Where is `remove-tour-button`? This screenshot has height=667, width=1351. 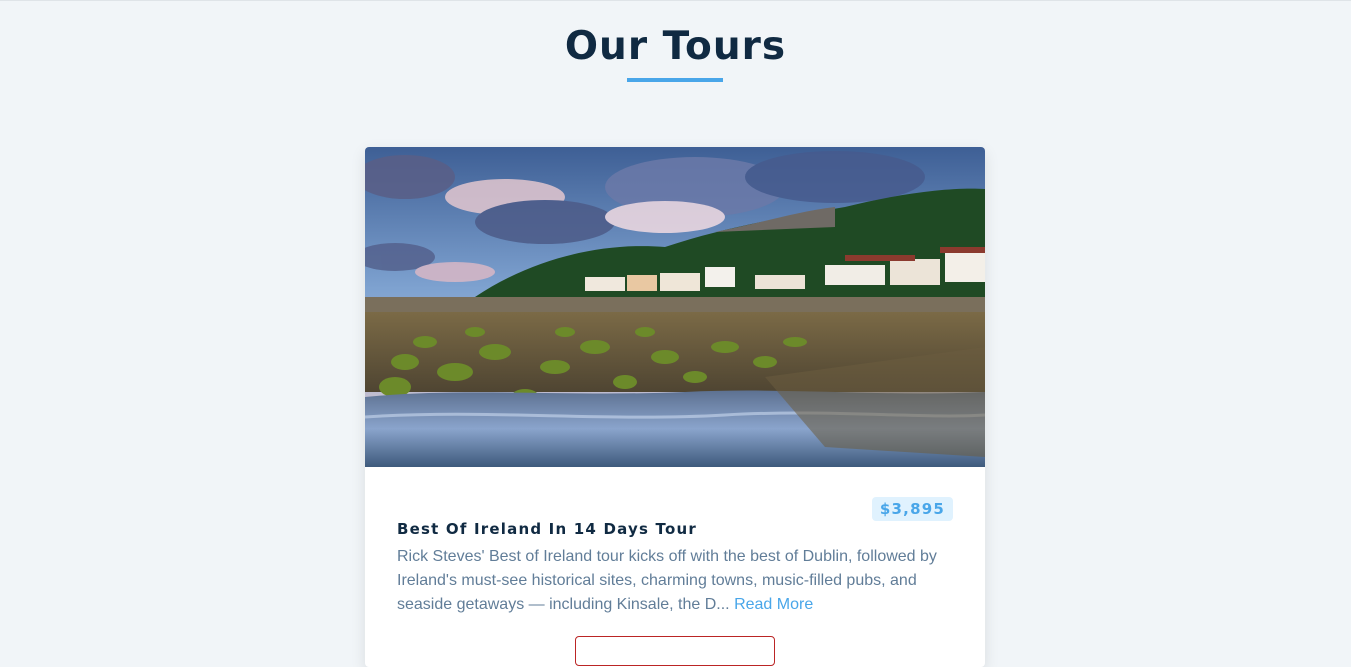
remove-tour-button is located at coordinates (675, 651).